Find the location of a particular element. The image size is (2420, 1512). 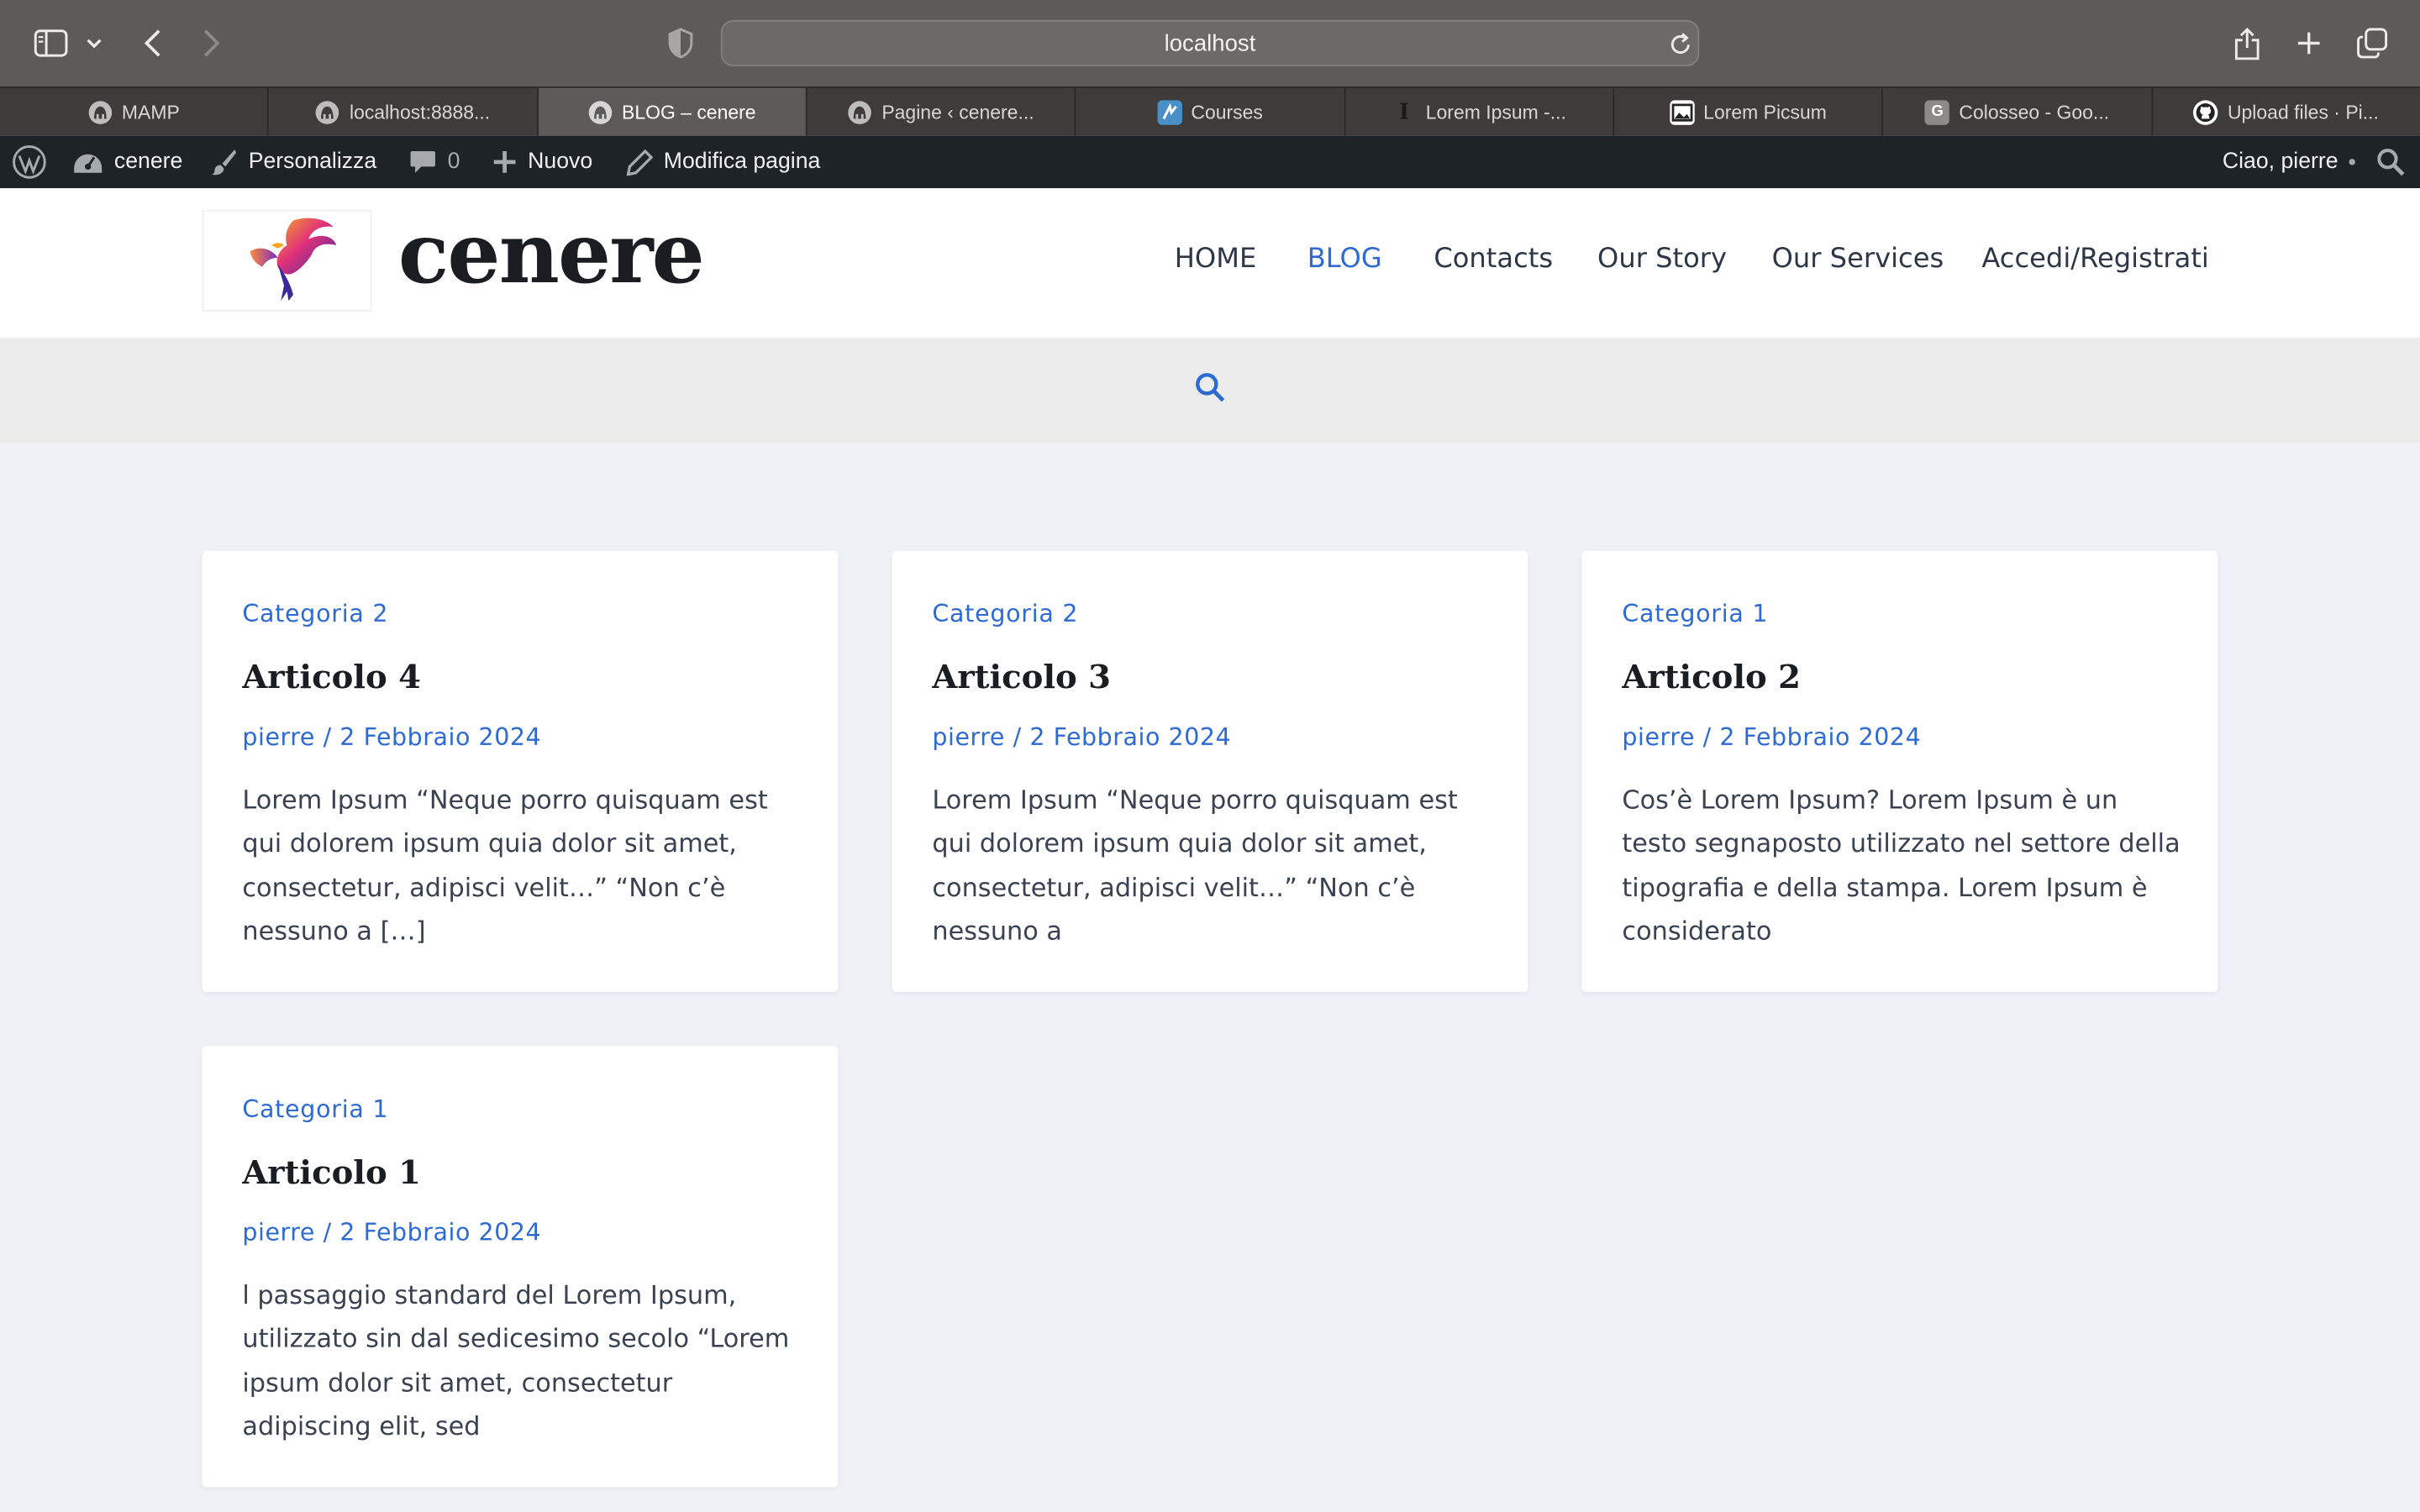

privacy-shield-icon is located at coordinates (680, 43).